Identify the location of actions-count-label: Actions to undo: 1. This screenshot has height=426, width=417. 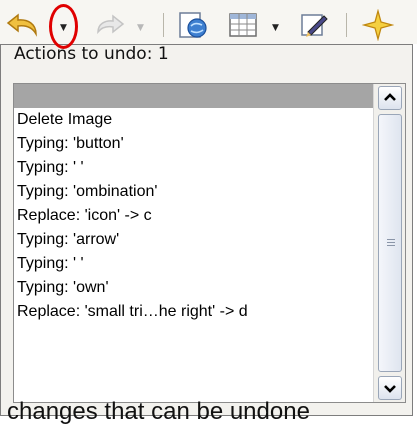
(91, 54).